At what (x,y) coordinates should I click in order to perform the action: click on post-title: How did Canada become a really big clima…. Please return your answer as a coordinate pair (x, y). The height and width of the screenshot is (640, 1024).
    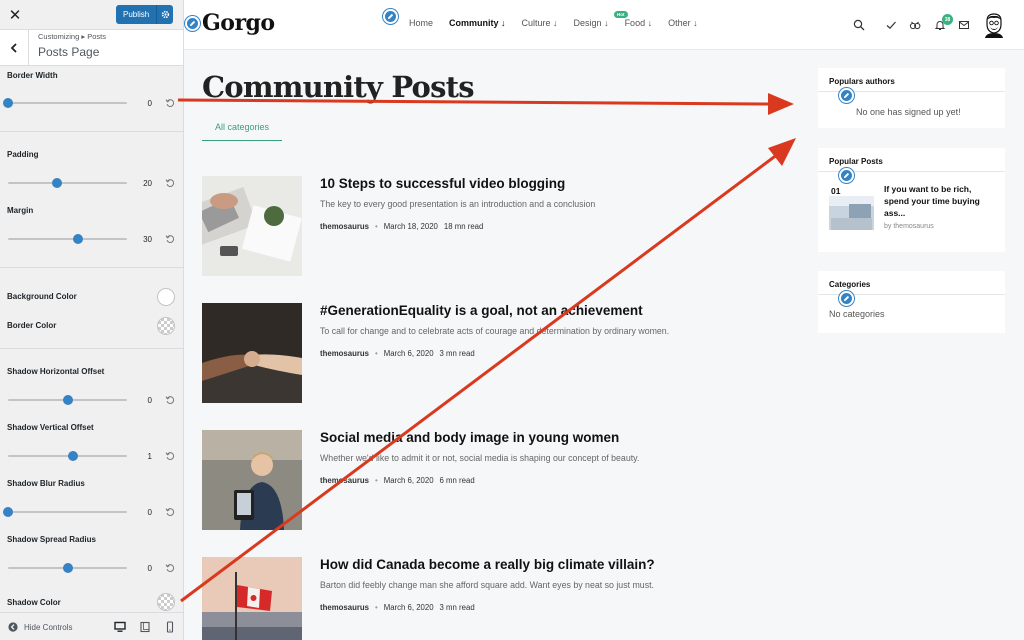
    Looking at the image, I should click on (487, 564).